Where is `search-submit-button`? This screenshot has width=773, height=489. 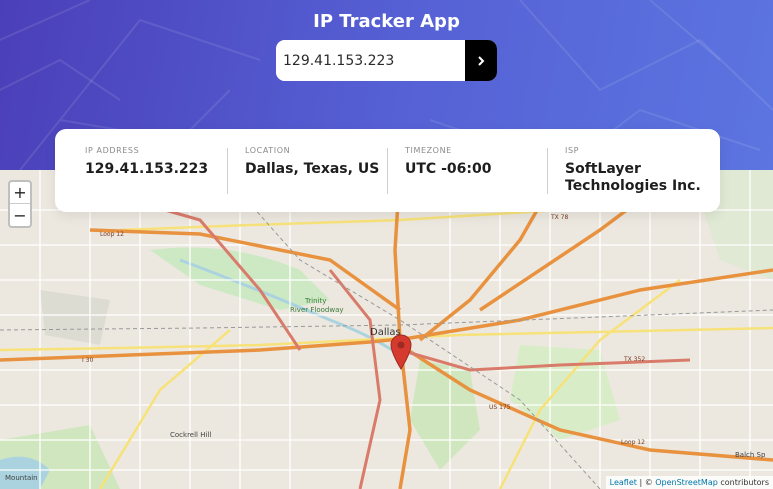 search-submit-button is located at coordinates (481, 60).